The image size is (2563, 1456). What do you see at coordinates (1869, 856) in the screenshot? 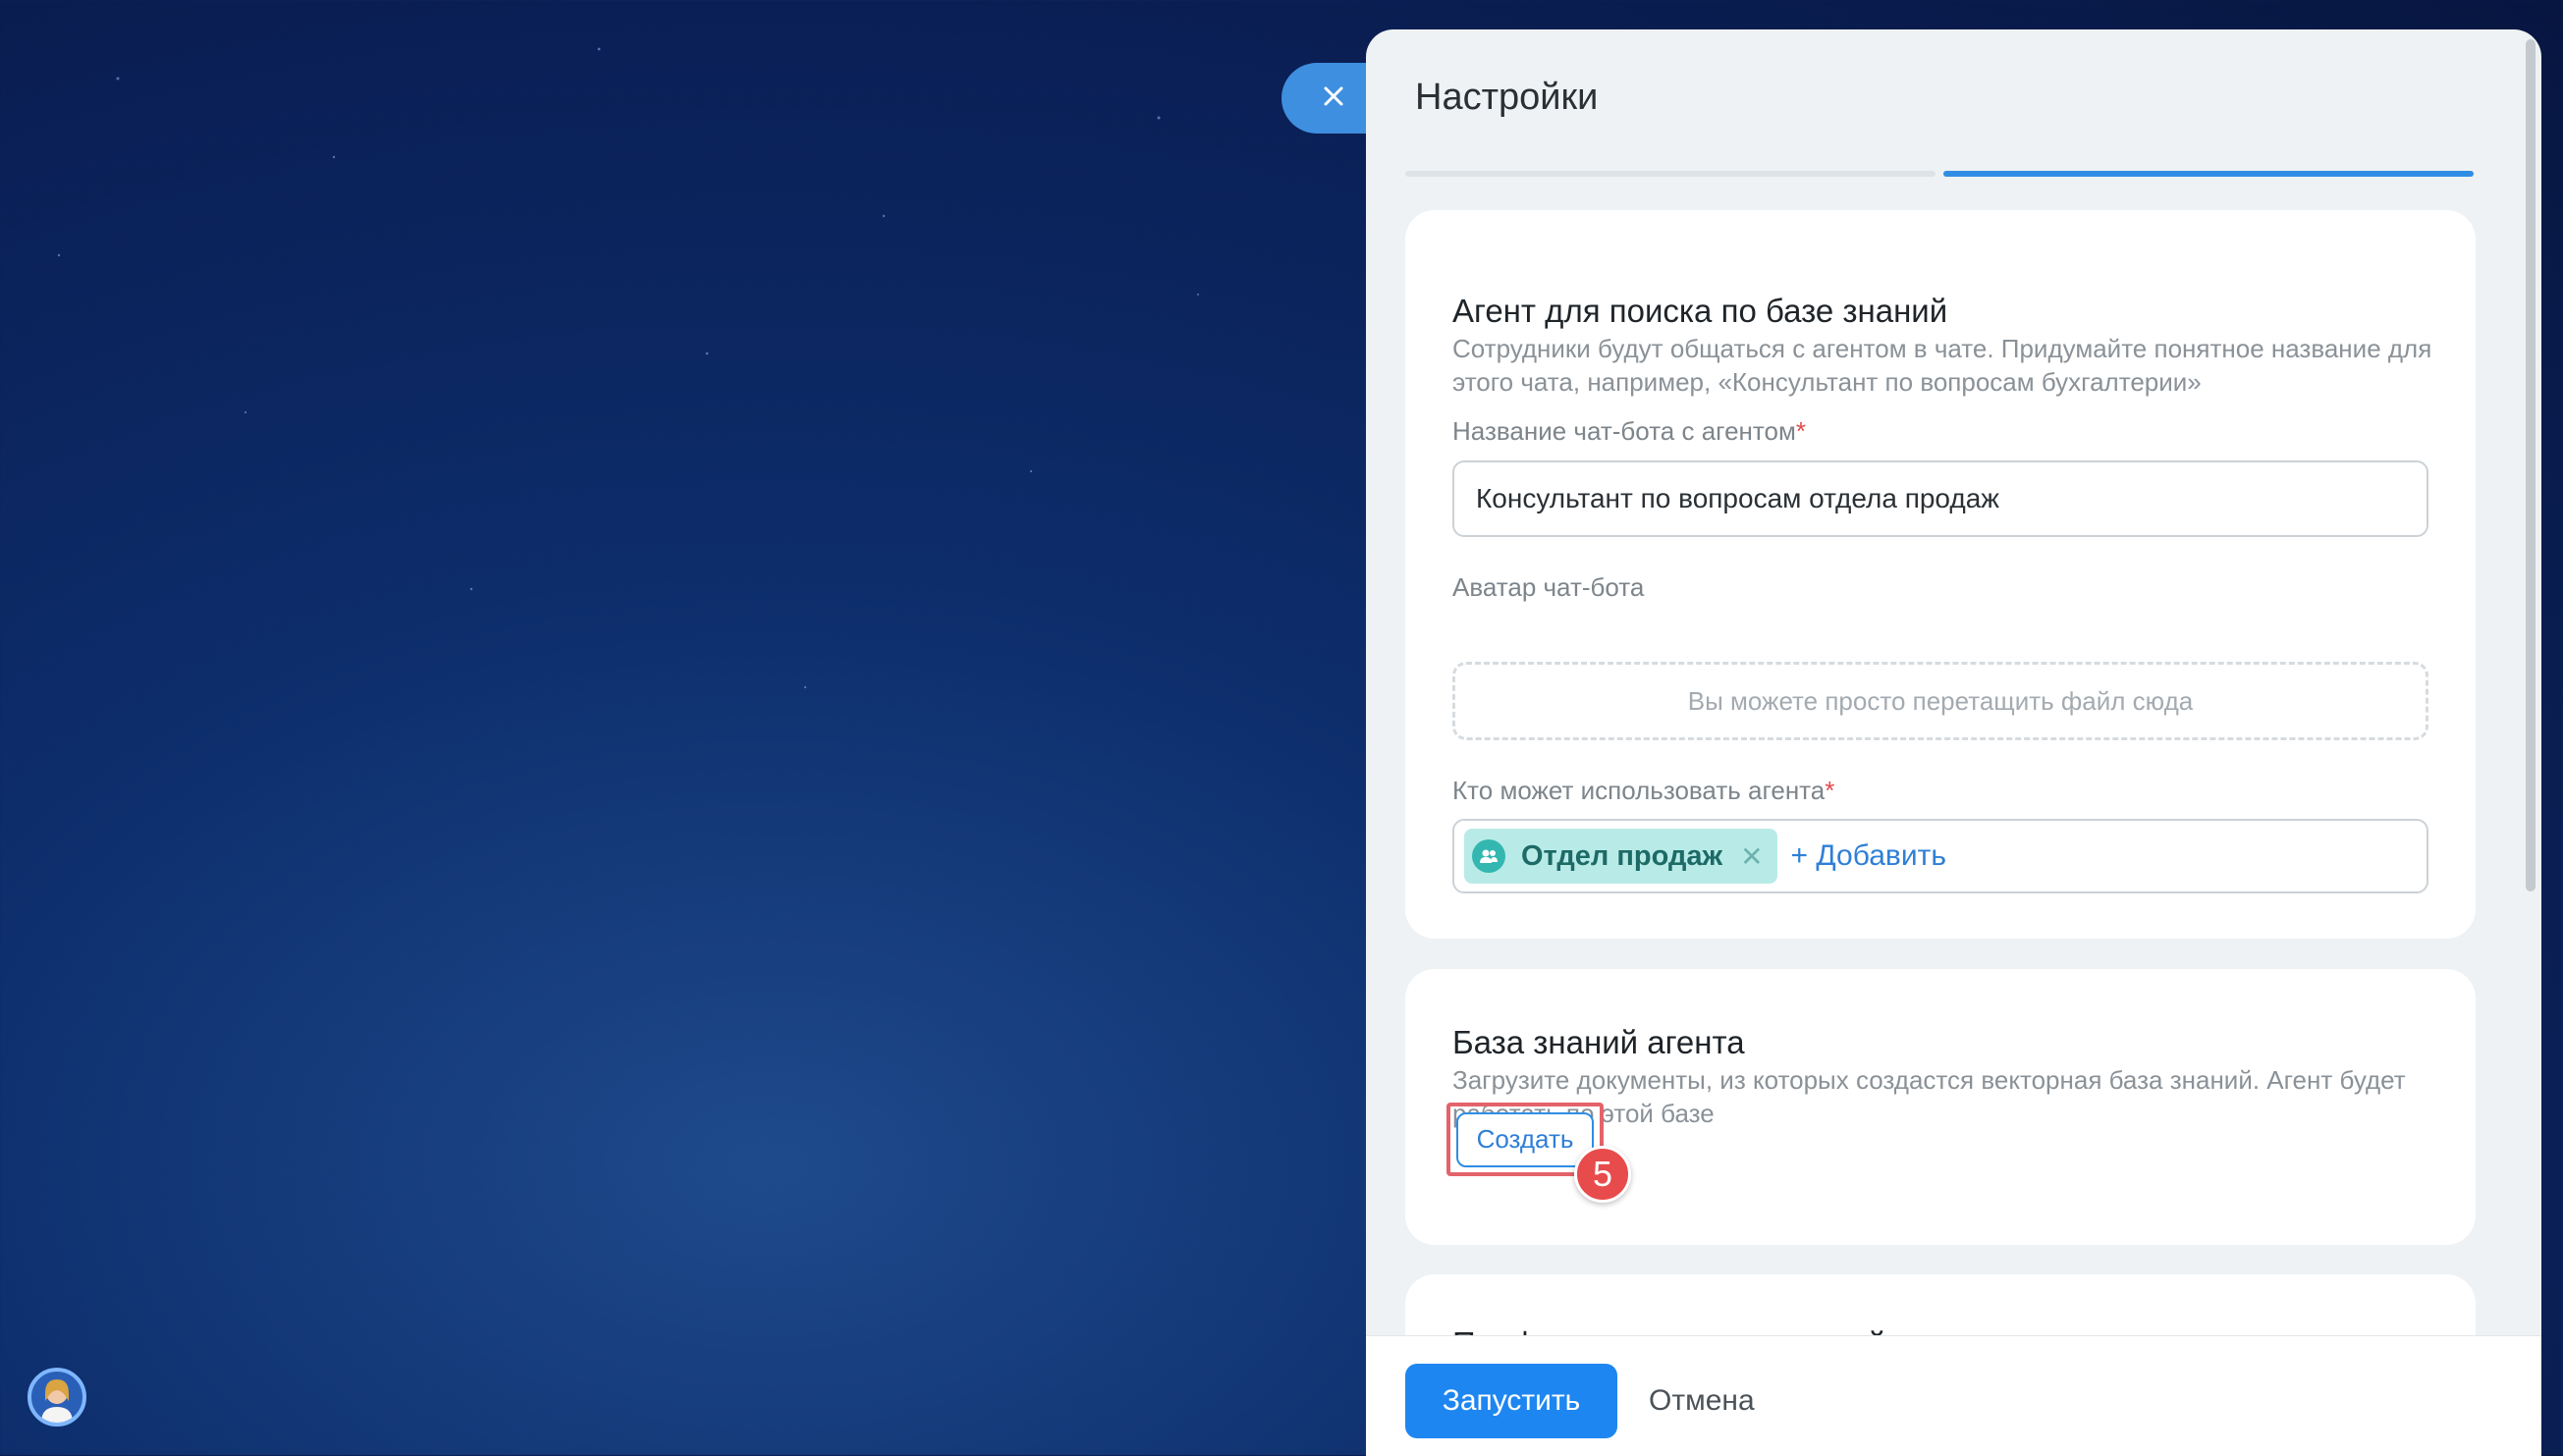
I see `add-access-link: + Добавить` at bounding box center [1869, 856].